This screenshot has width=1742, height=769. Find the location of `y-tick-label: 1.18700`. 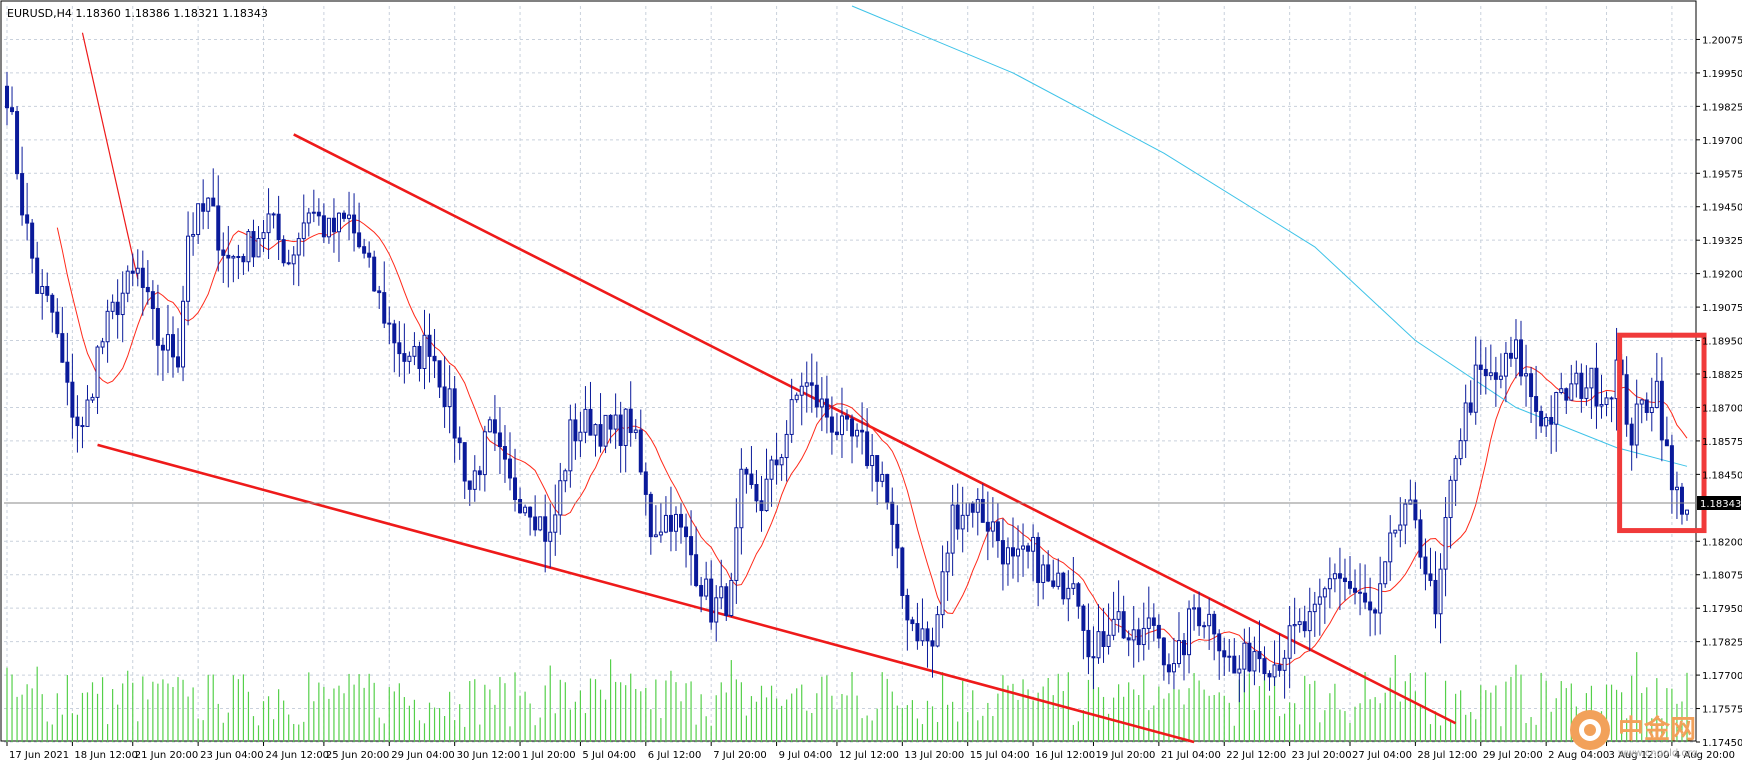

y-tick-label: 1.18700 is located at coordinates (1722, 408).